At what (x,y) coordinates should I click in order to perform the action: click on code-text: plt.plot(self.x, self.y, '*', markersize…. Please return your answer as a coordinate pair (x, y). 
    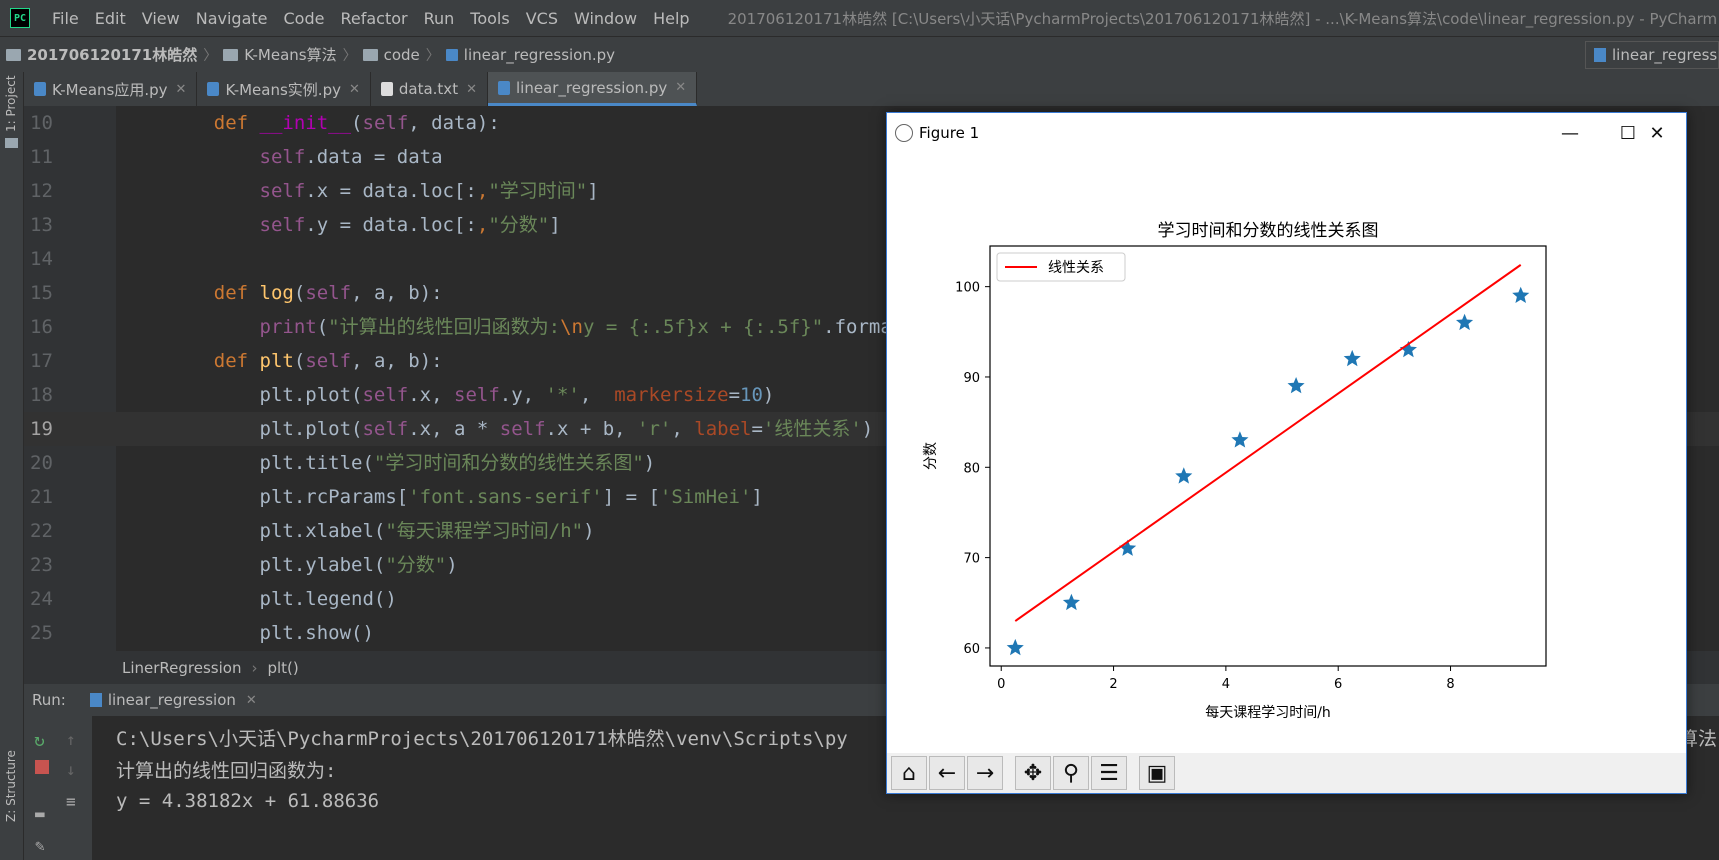
    Looking at the image, I should click on (471, 395).